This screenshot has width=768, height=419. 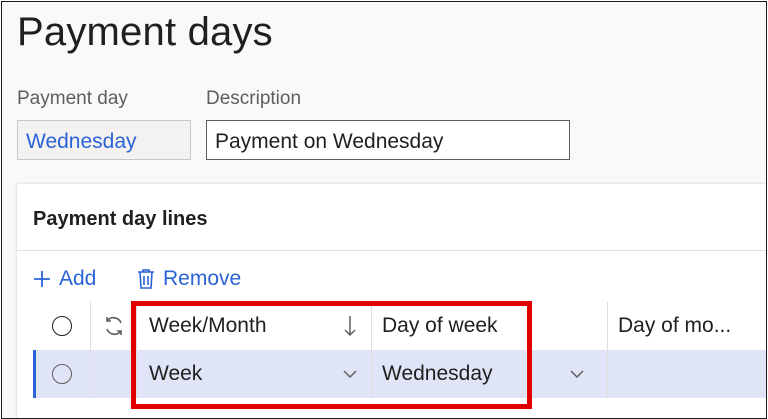 I want to click on day-of-week-header-label: Day of week, so click(x=440, y=325).